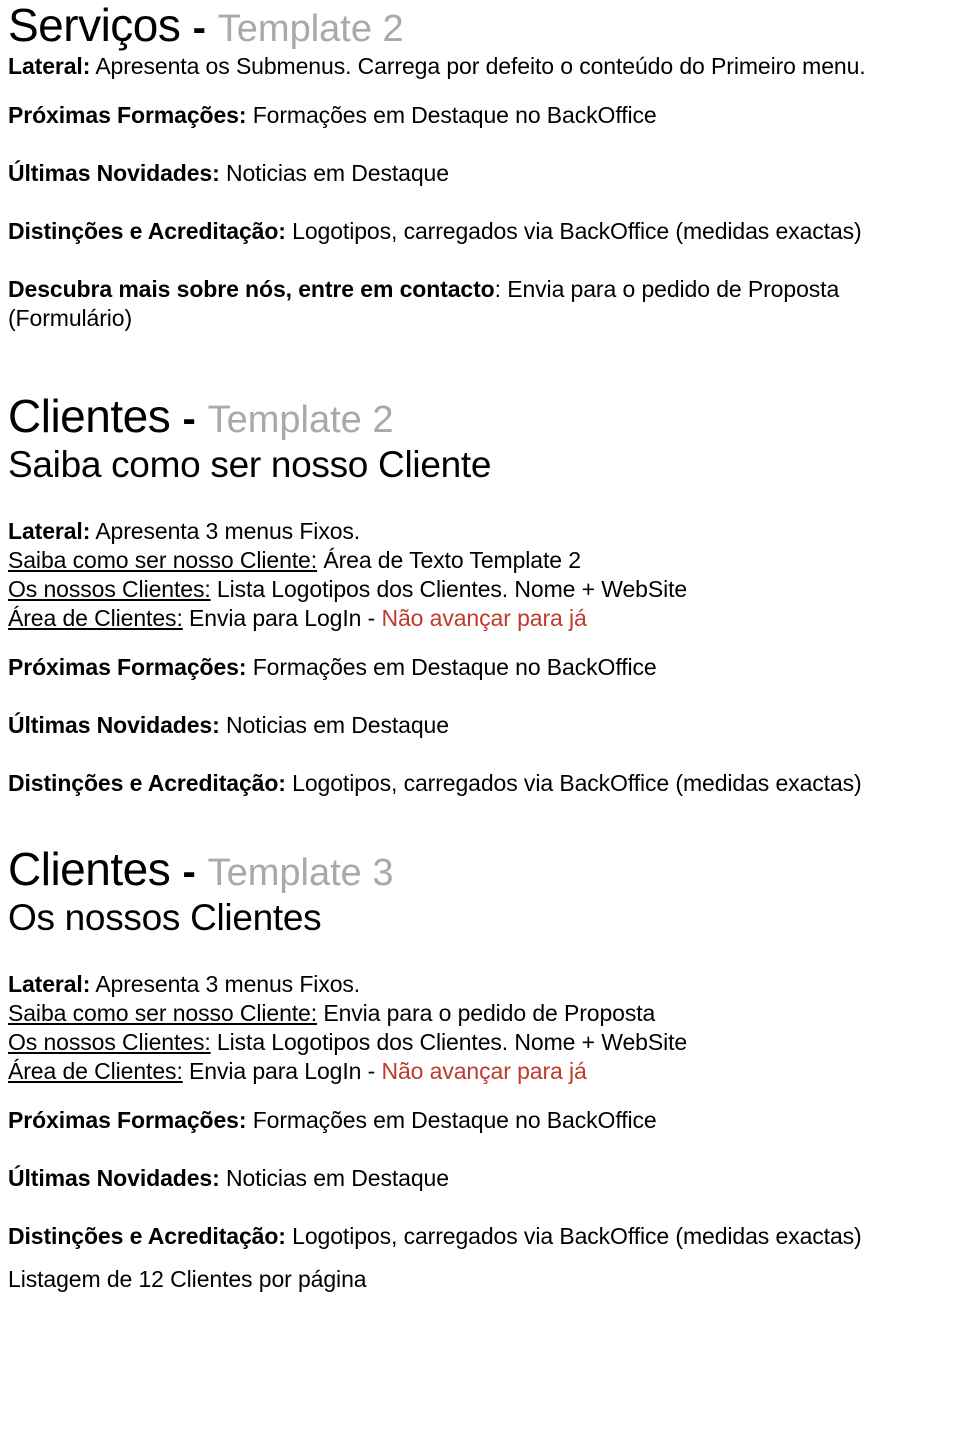 The image size is (960, 1434). Describe the element at coordinates (300, 420) in the screenshot. I see `page-title-clientes-t2-template: Template 2` at that location.